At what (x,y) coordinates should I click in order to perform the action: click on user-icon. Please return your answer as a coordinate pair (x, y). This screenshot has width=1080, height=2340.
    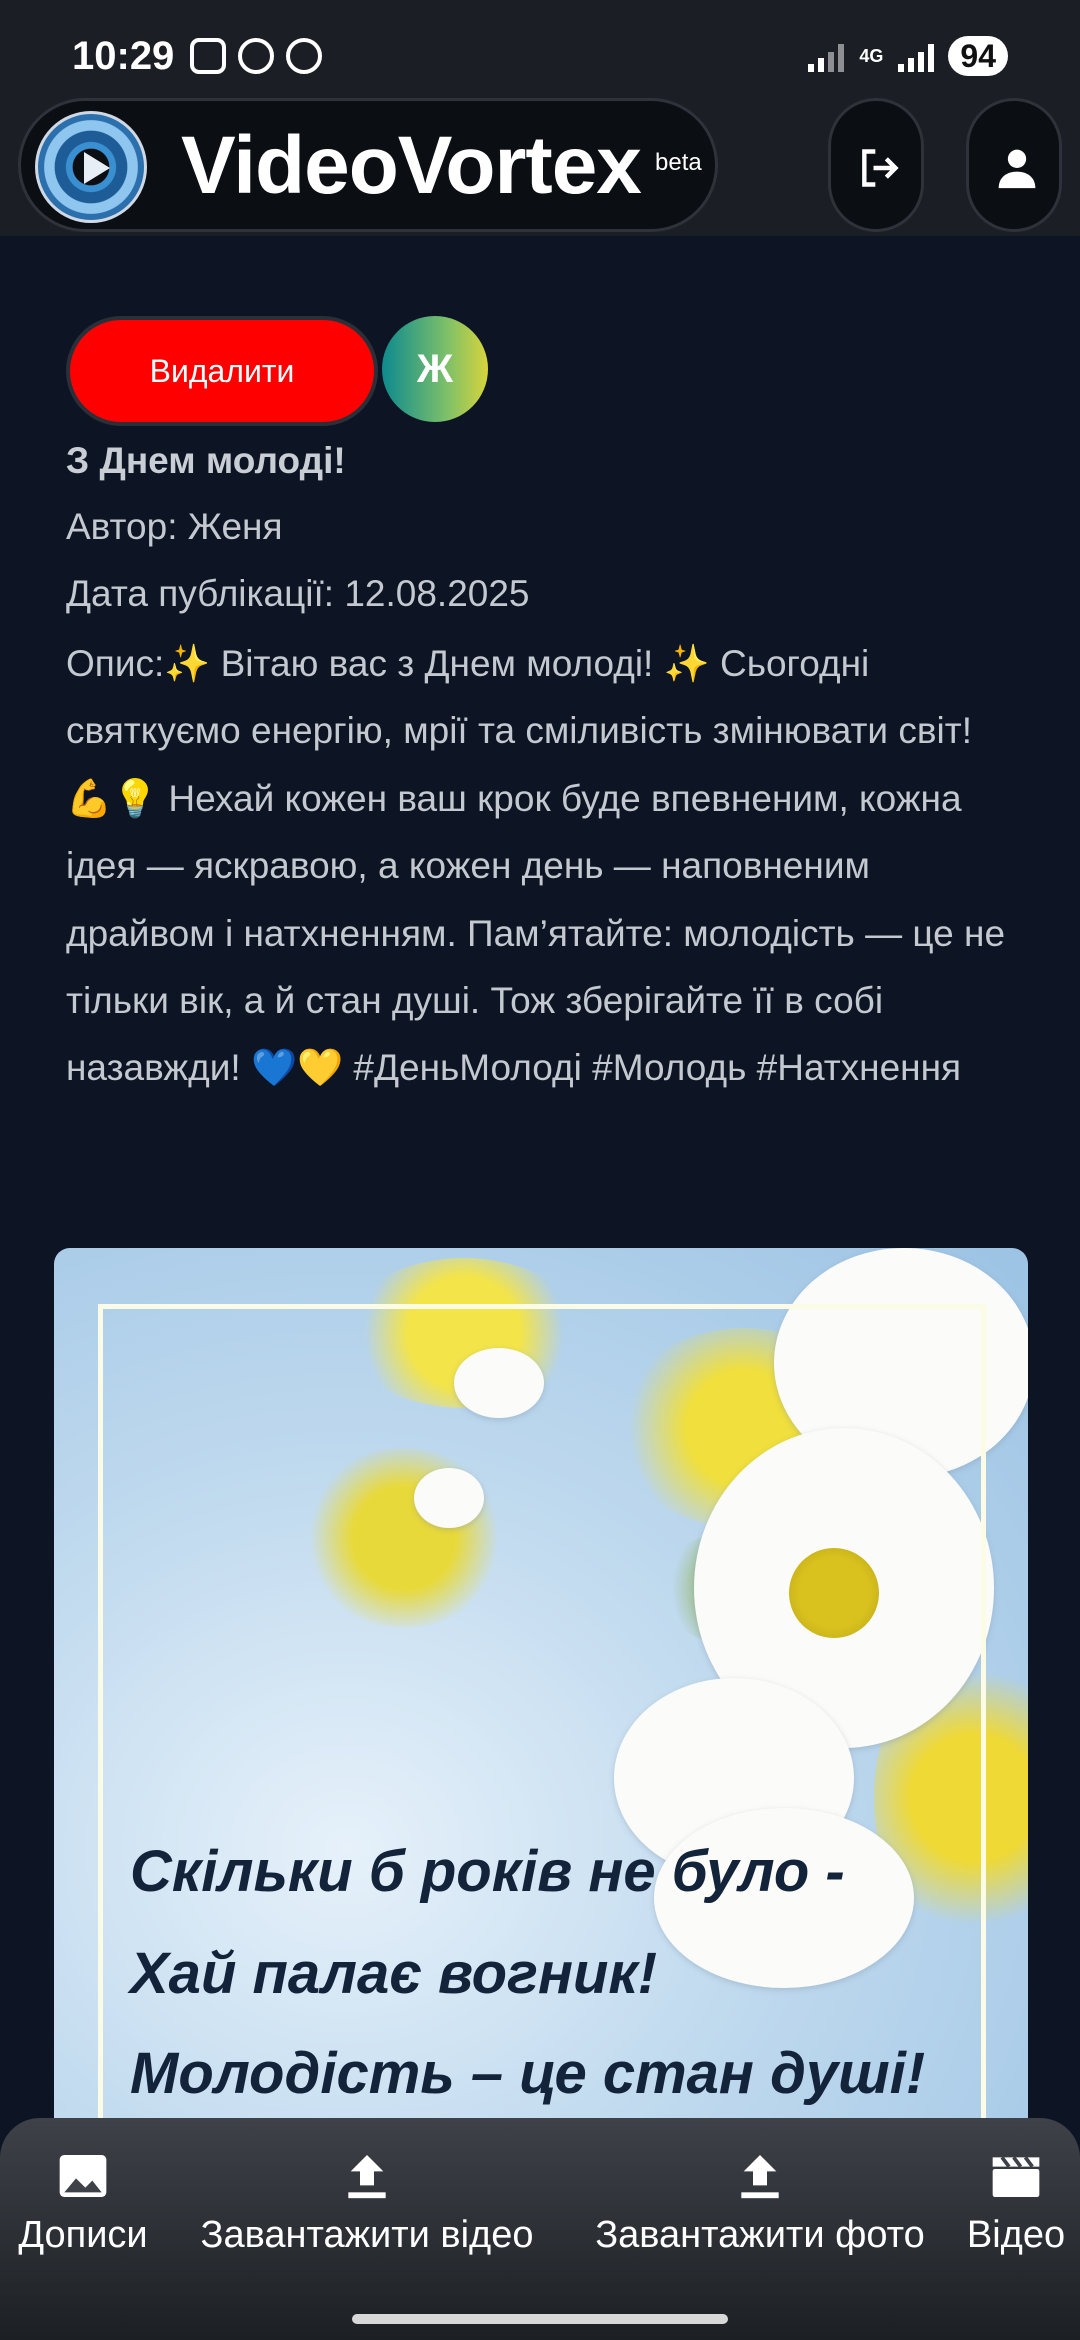
    Looking at the image, I should click on (1017, 169).